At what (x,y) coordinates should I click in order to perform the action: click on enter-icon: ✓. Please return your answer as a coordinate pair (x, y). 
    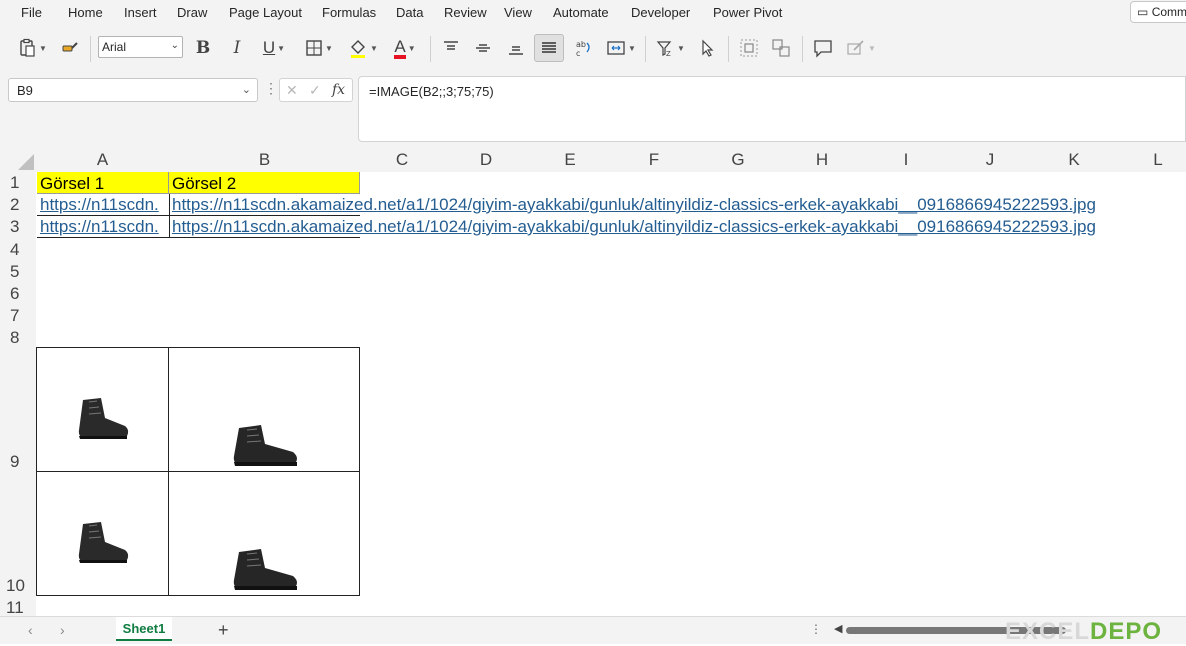
    Looking at the image, I should click on (315, 90).